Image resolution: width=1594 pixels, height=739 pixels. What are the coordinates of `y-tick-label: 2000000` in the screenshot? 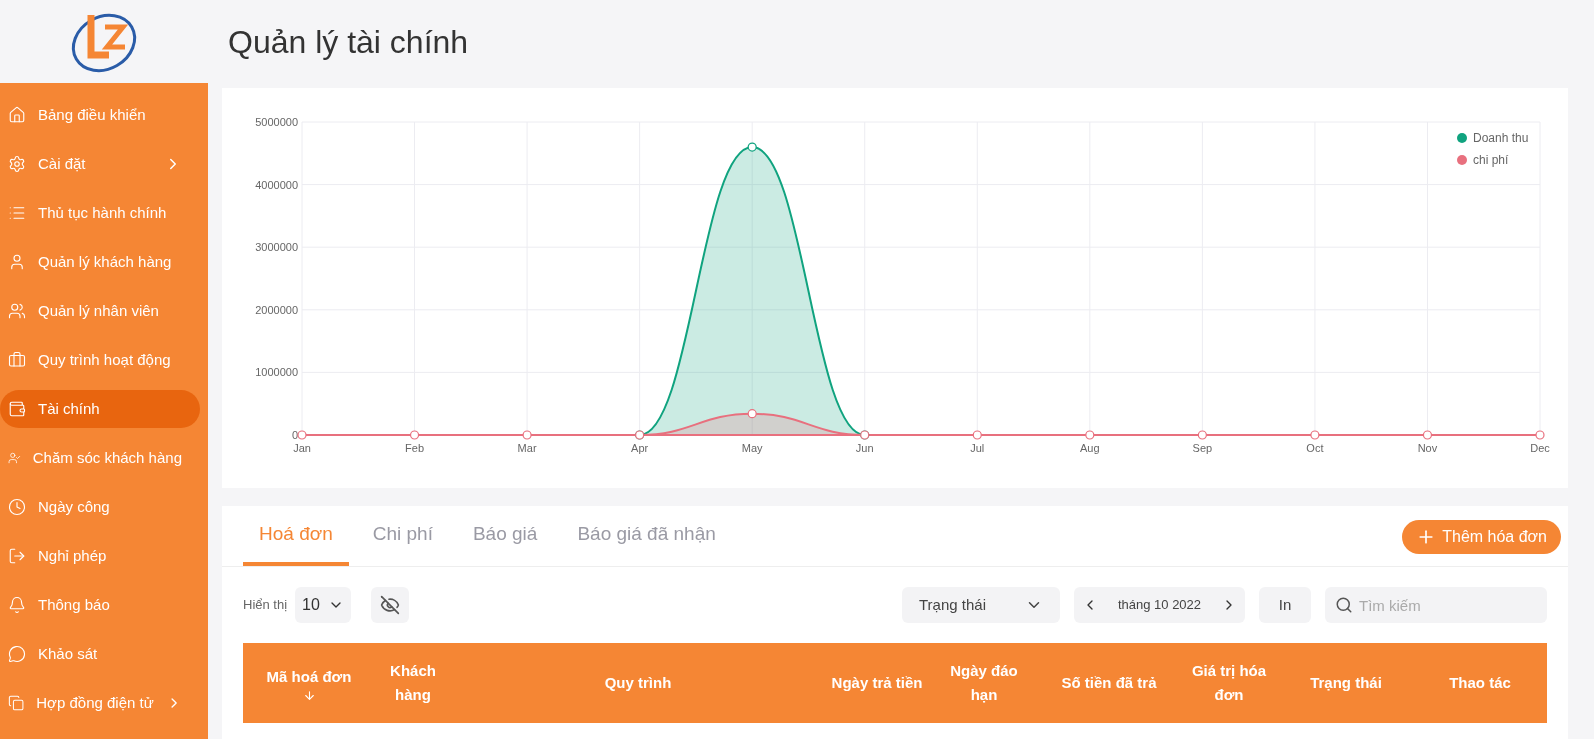 It's located at (276, 309).